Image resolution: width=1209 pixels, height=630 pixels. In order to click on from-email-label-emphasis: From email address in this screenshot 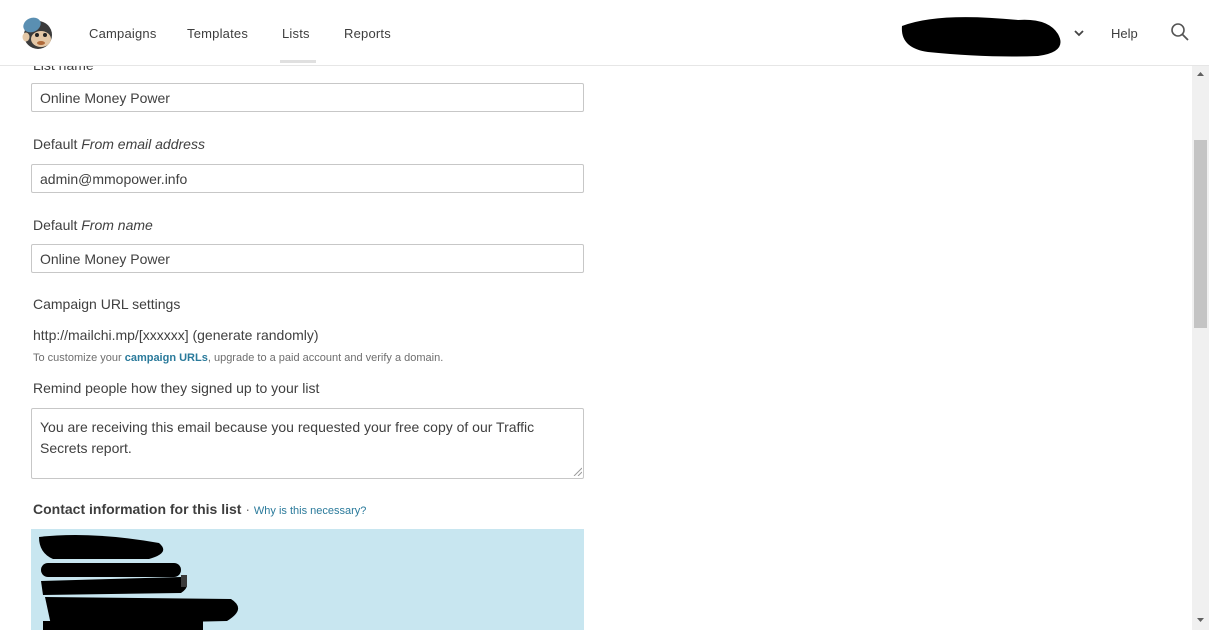, I will do `click(143, 144)`.